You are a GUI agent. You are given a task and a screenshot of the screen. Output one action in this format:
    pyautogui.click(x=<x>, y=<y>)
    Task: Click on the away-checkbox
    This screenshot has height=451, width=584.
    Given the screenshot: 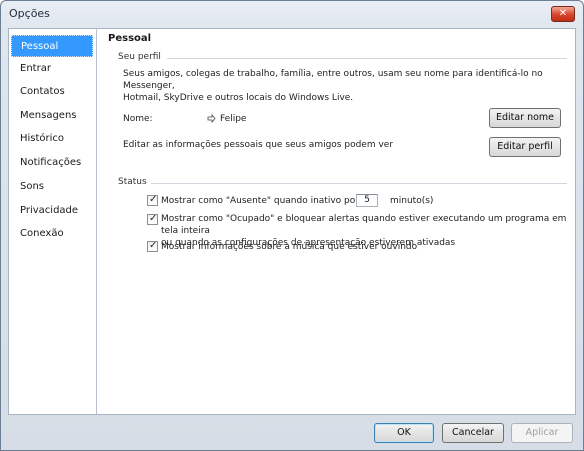 What is the action you would take?
    pyautogui.click(x=152, y=200)
    